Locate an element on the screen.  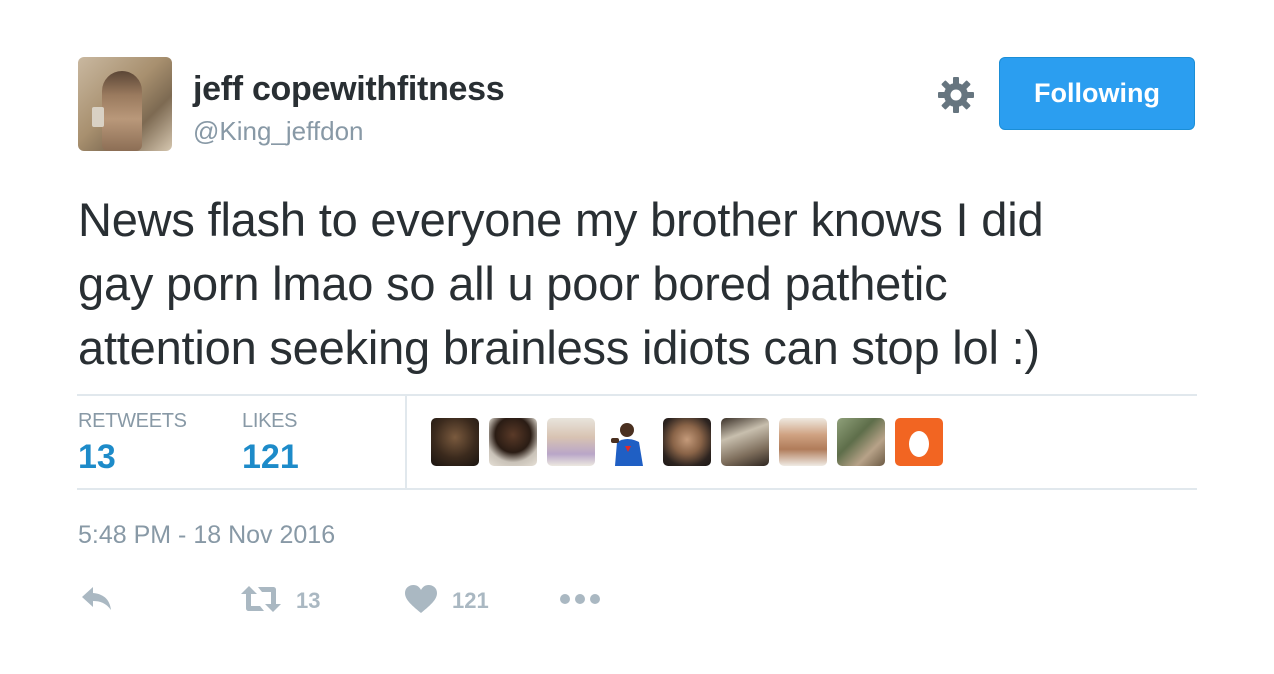
reply-button is located at coordinates (97, 601).